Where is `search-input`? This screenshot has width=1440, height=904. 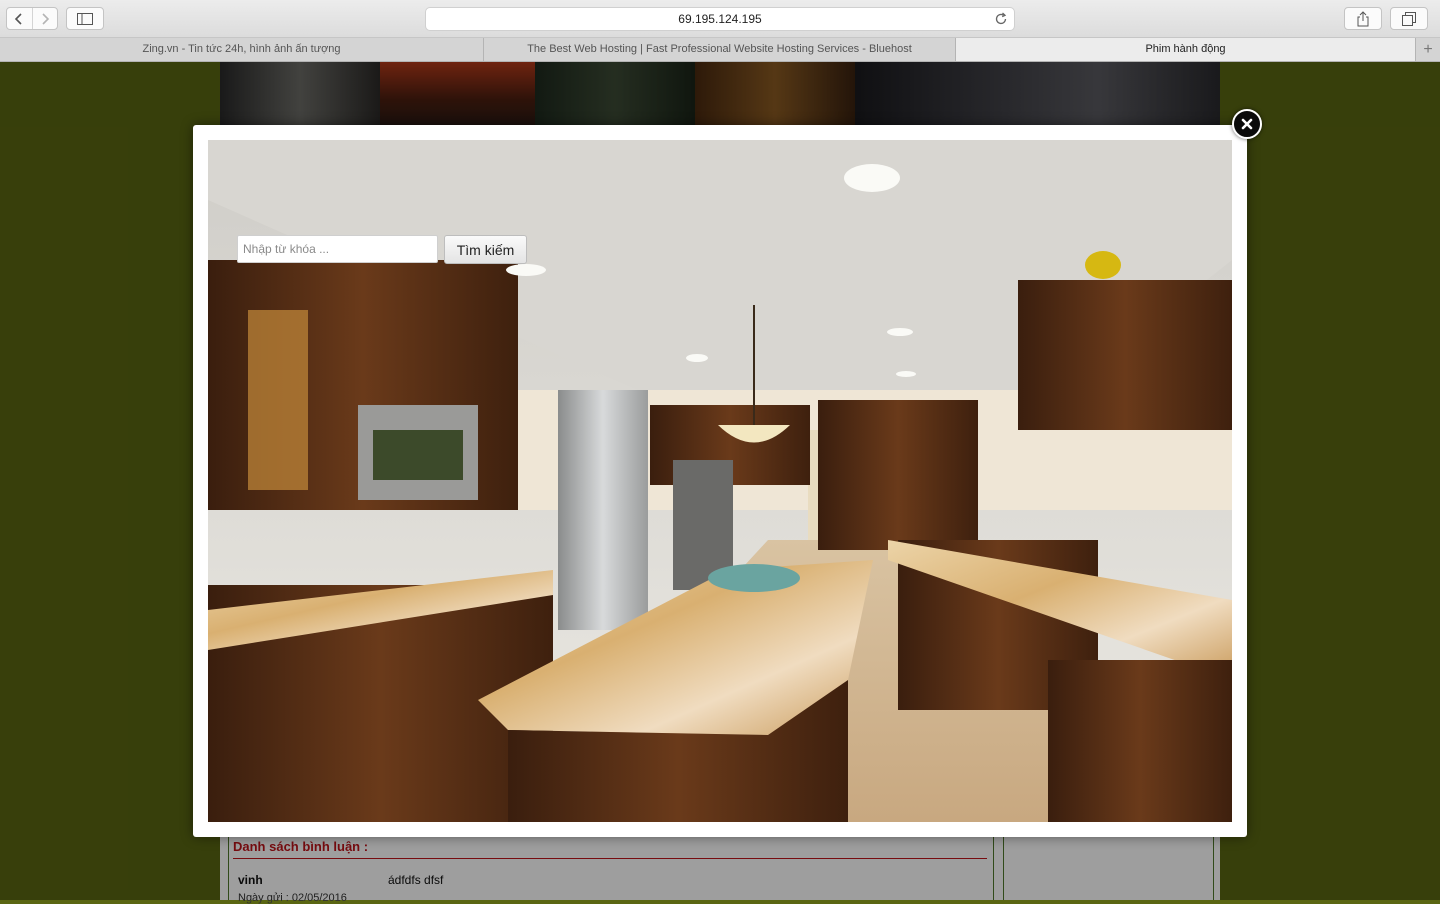
search-input is located at coordinates (337, 249).